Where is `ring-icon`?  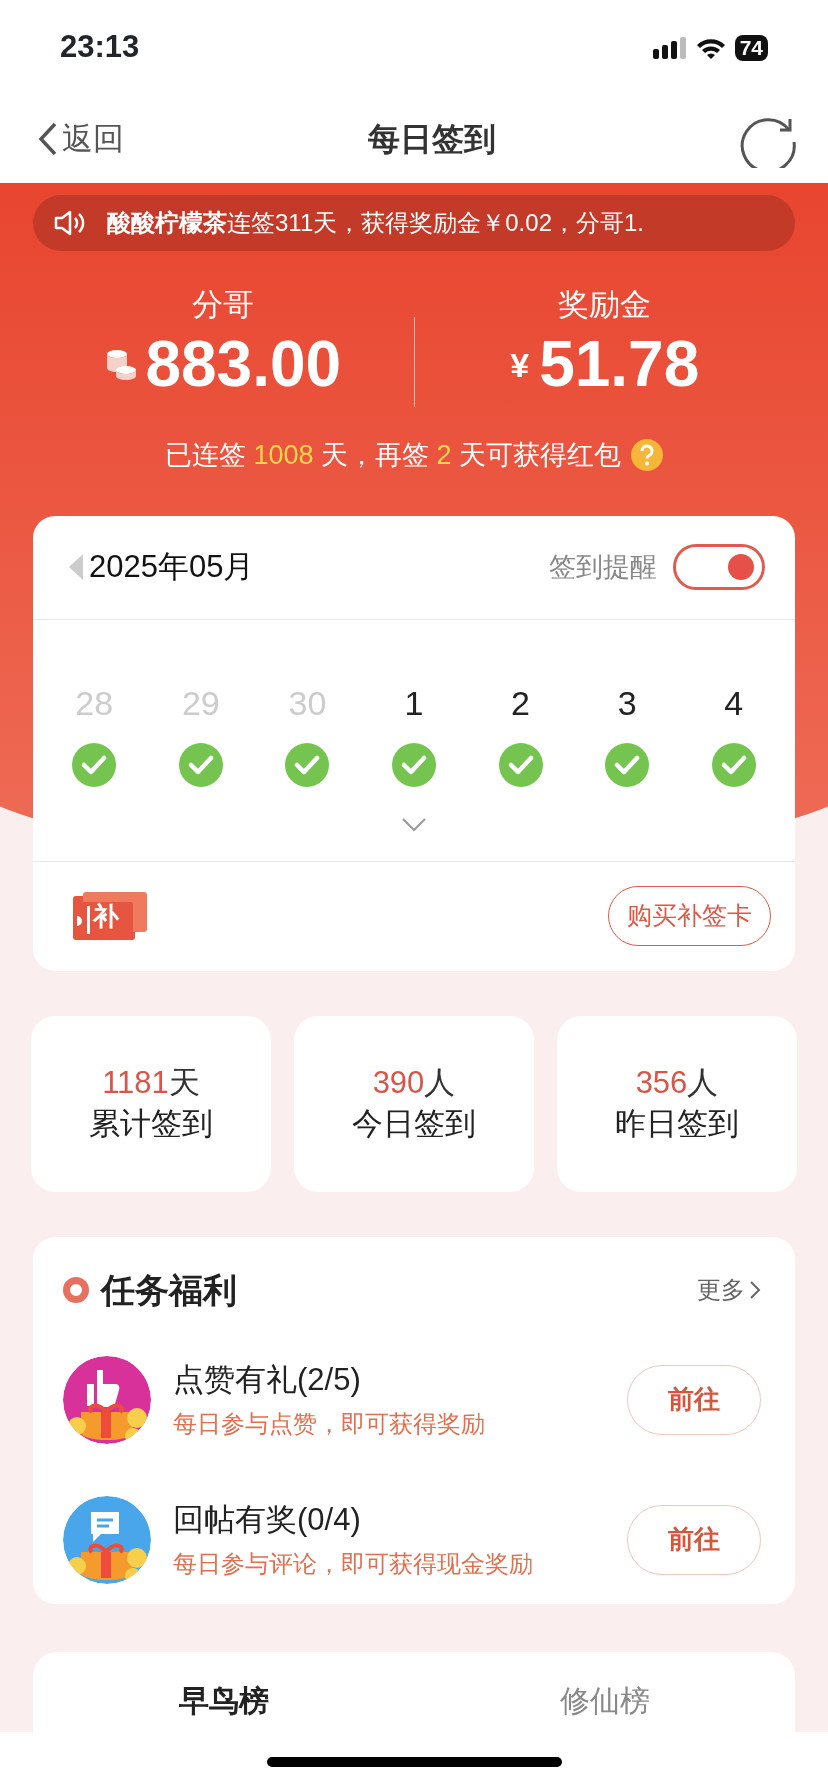
ring-icon is located at coordinates (76, 1290).